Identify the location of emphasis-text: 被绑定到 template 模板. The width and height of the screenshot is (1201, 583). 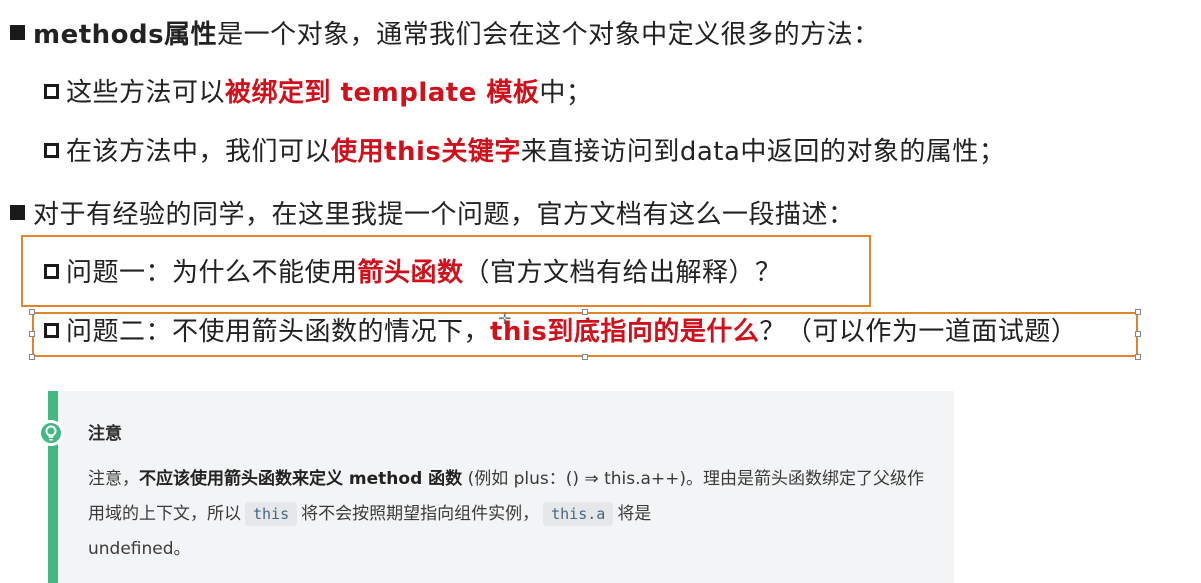
(382, 93).